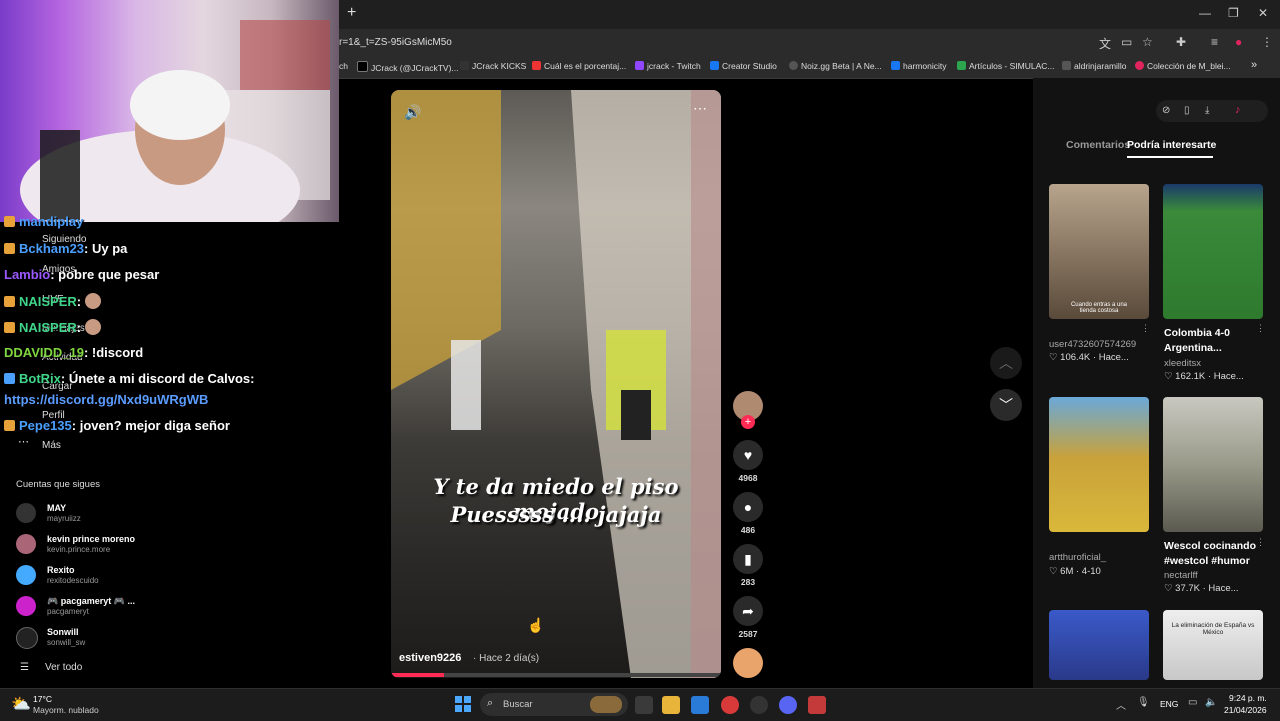  What do you see at coordinates (463, 704) in the screenshot?
I see `windows-start-icon` at bounding box center [463, 704].